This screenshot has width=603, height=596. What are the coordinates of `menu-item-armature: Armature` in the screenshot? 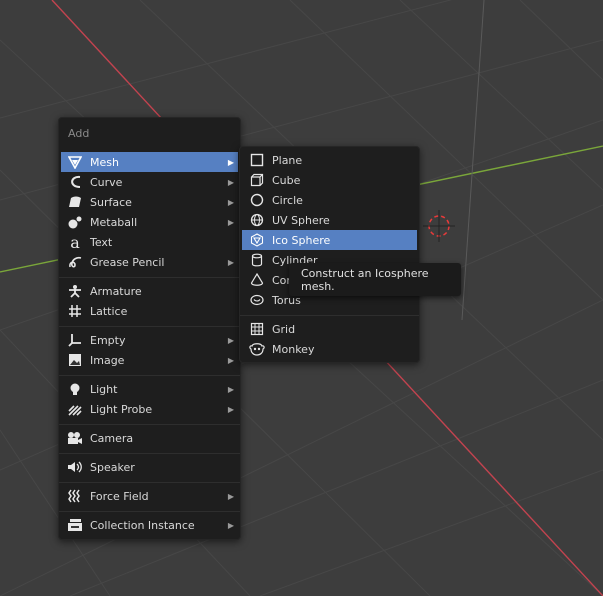 It's located at (149, 291).